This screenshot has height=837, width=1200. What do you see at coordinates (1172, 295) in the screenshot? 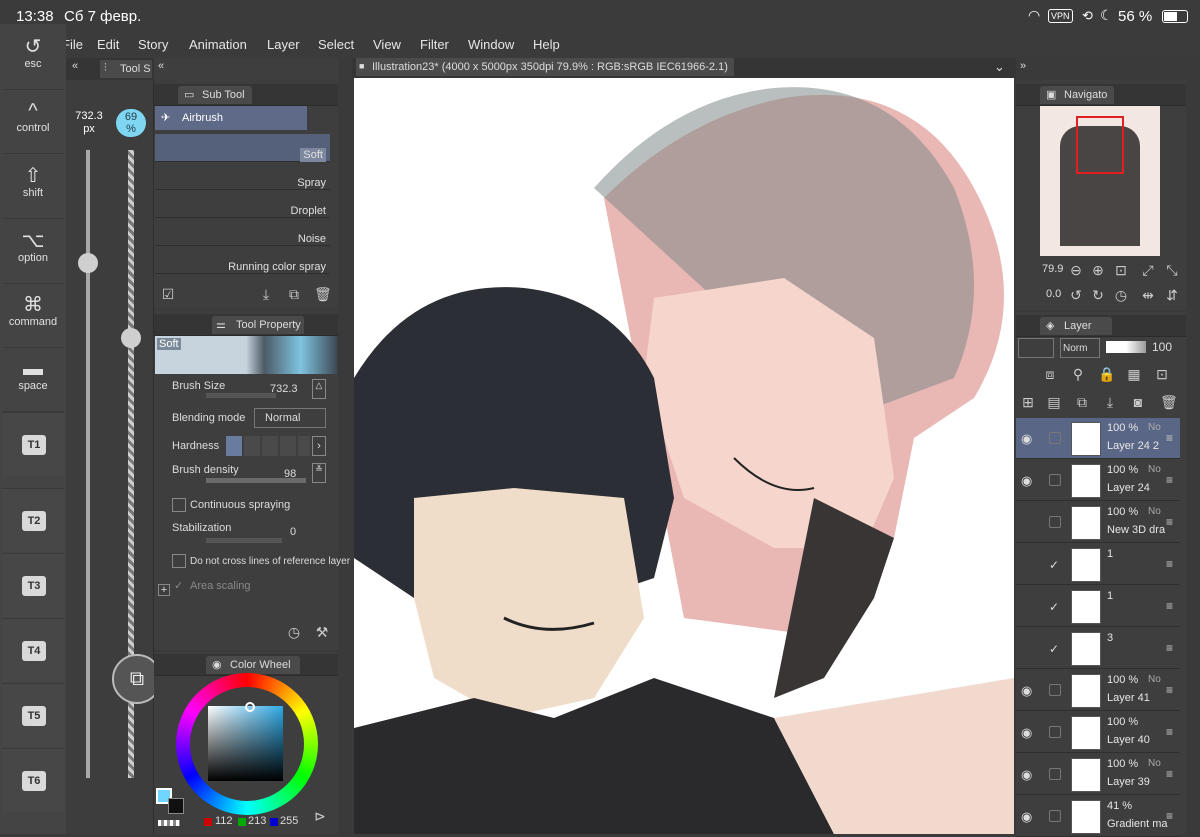
I see `flip-vertical-icon: ⇵` at bounding box center [1172, 295].